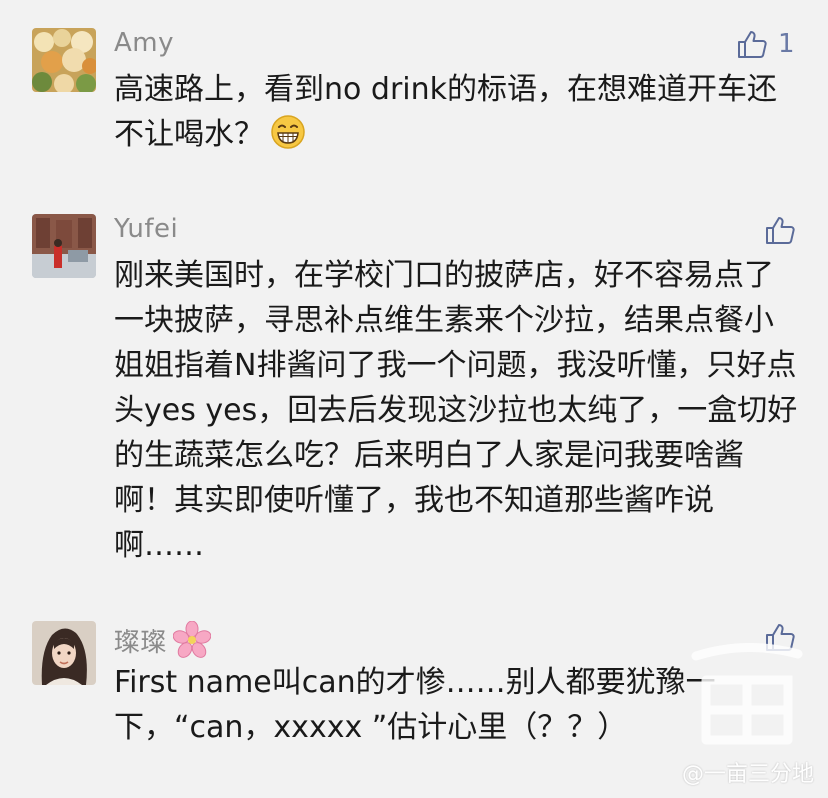 The image size is (828, 798). I want to click on like-button: 1, so click(765, 44).